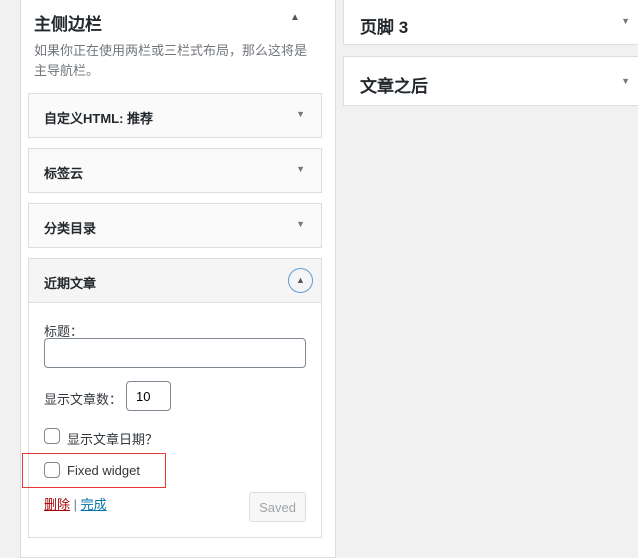 The height and width of the screenshot is (558, 638). I want to click on show-date-label: 显示文章日期？, so click(113, 439).